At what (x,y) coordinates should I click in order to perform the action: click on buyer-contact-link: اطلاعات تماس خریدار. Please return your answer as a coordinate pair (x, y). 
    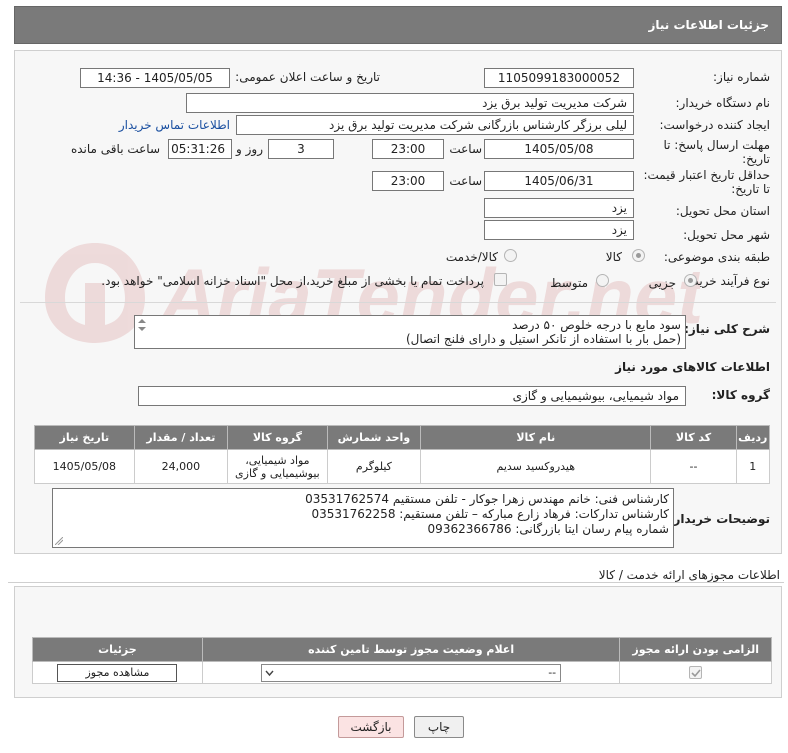
    Looking at the image, I should click on (174, 125).